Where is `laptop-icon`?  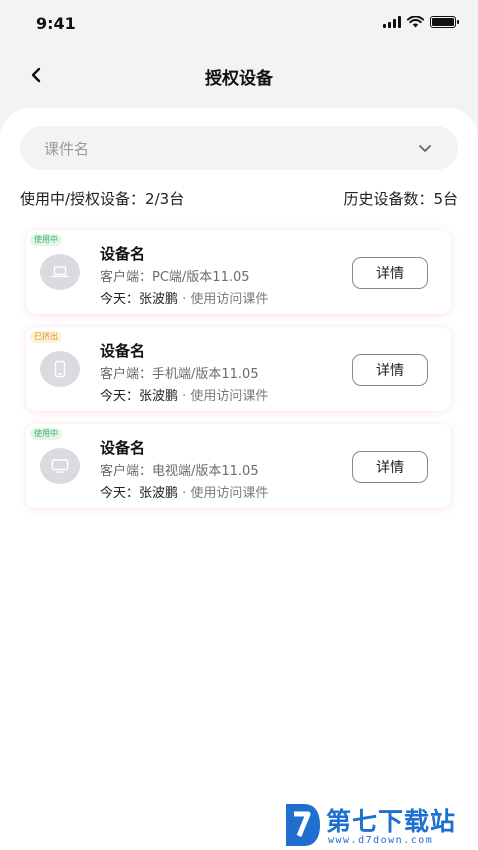
laptop-icon is located at coordinates (60, 272).